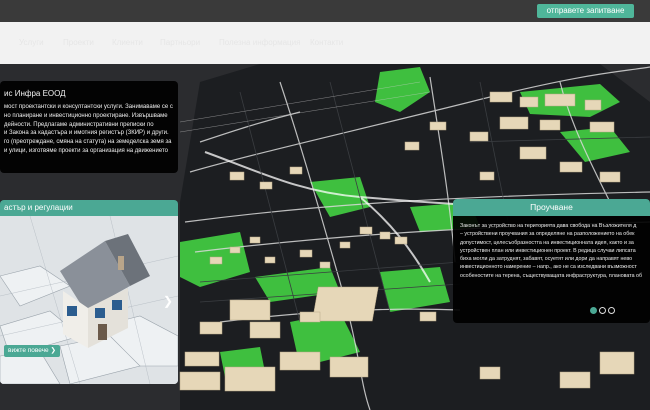  Describe the element at coordinates (585, 11) in the screenshot. I see `send-inquiry-button: отправете запитване` at that location.